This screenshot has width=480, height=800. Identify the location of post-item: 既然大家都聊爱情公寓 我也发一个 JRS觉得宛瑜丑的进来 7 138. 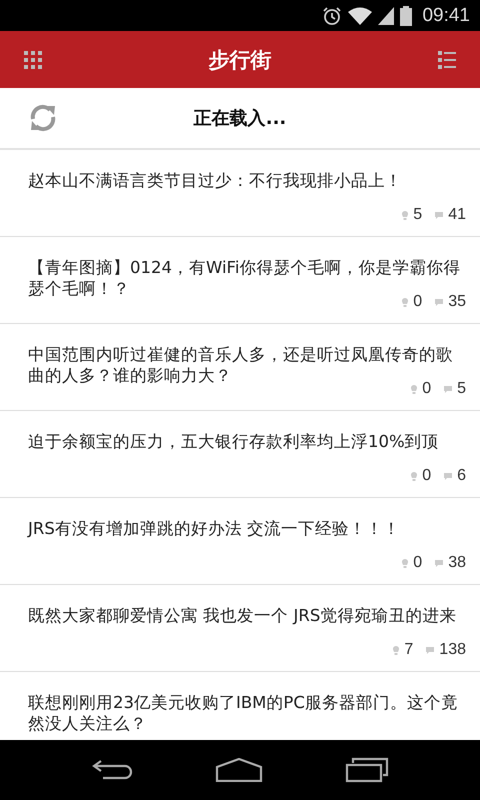
(240, 628).